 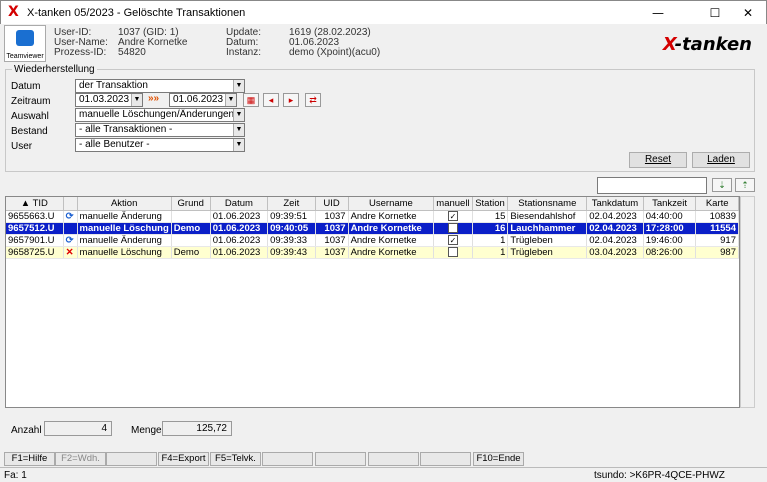 I want to click on user-select: - alle Benutzer - ▼, so click(x=160, y=145).